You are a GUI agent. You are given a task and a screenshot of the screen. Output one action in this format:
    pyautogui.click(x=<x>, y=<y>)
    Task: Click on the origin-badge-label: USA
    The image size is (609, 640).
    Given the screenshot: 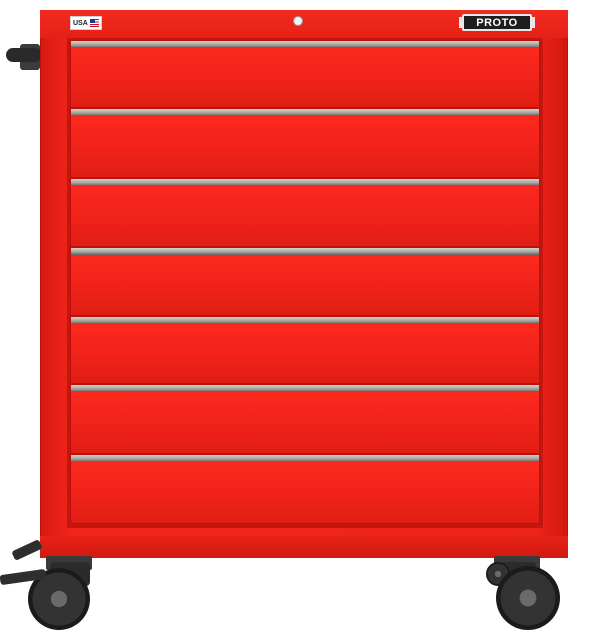 What is the action you would take?
    pyautogui.click(x=80, y=23)
    